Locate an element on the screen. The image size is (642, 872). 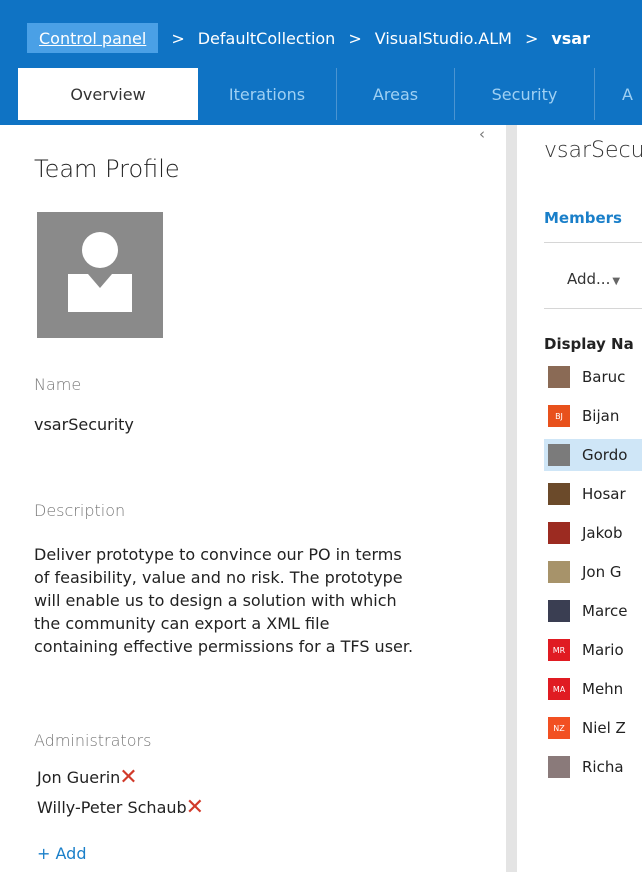
member-row: Hosar is located at coordinates (593, 494).